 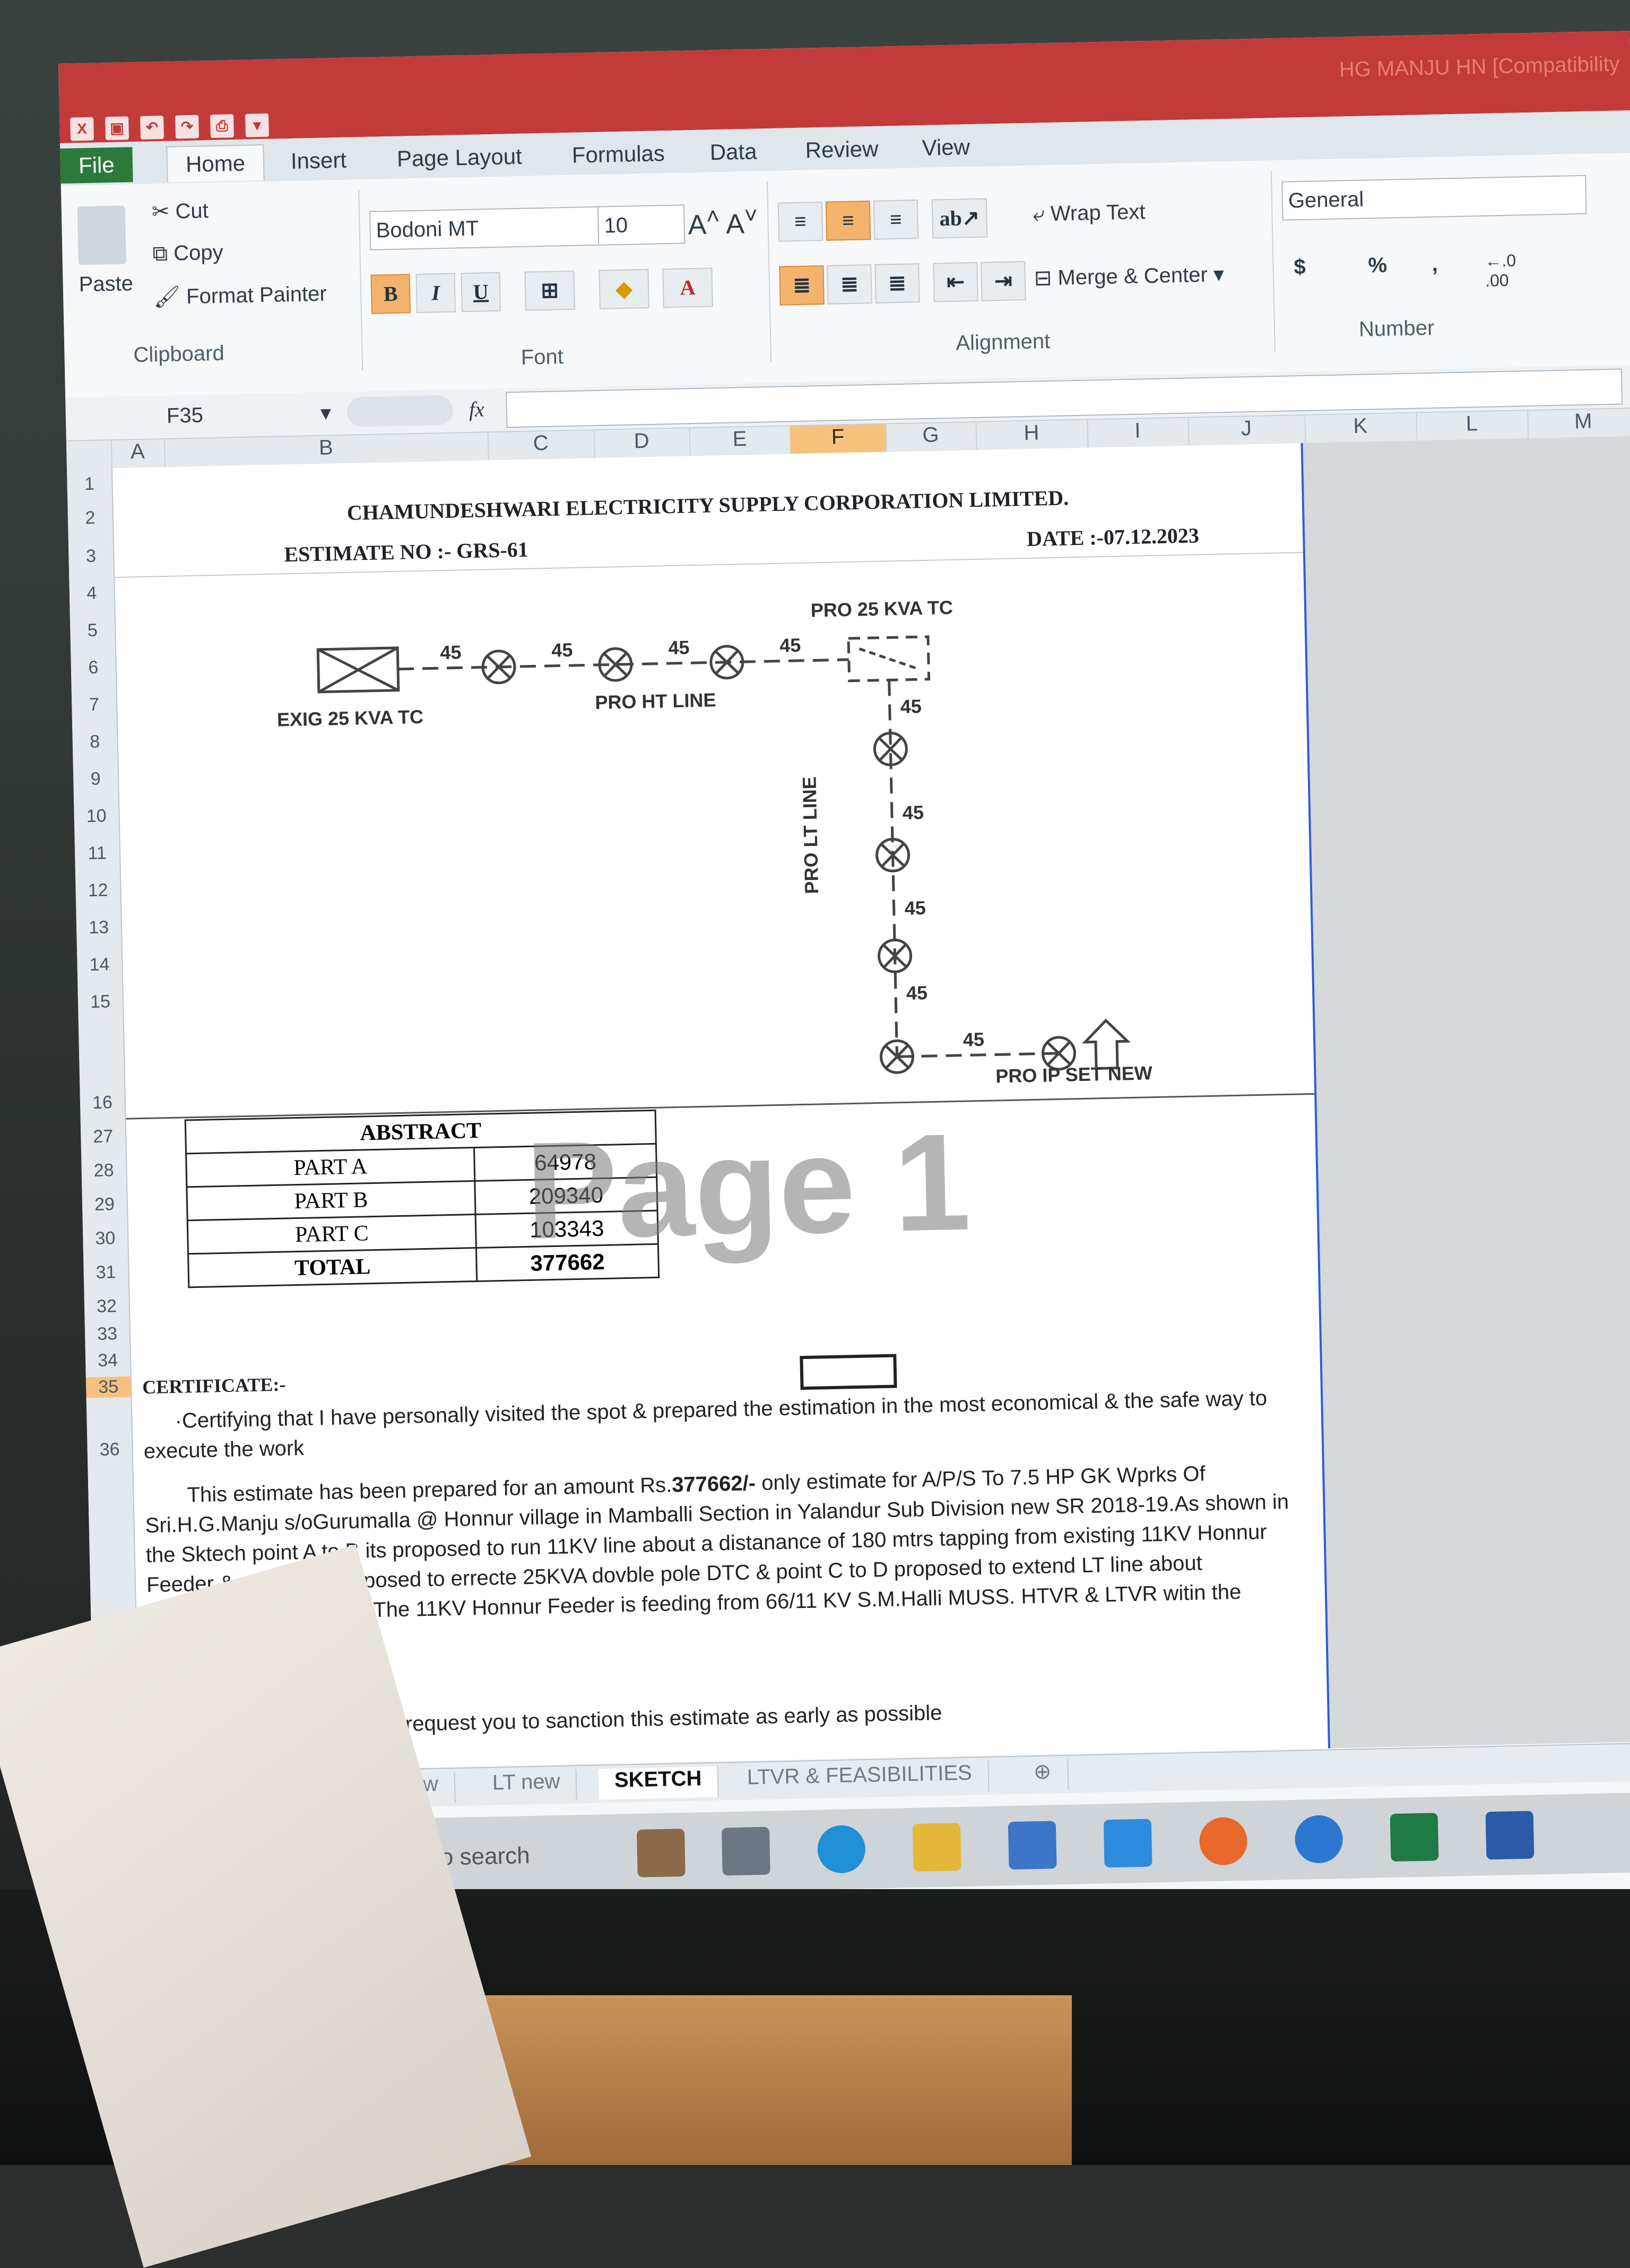 I want to click on print-preview-icon: ⎙, so click(x=222, y=126).